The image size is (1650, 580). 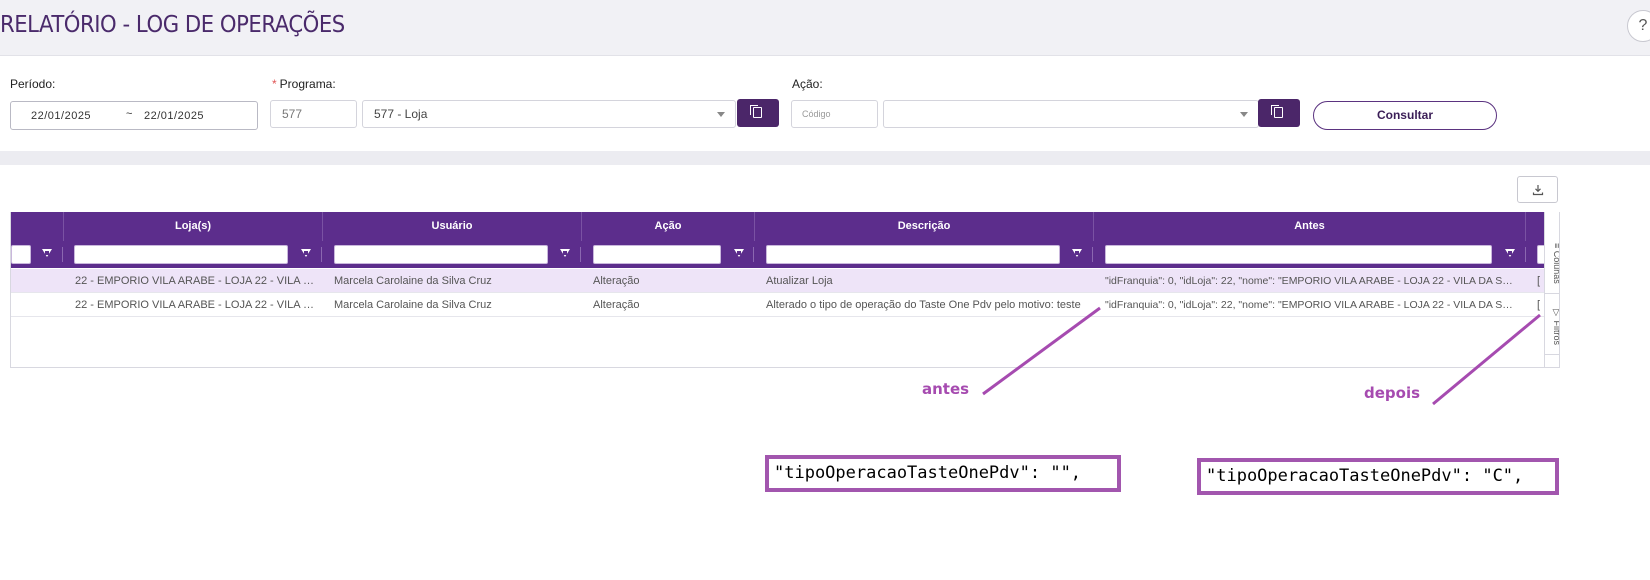 What do you see at coordinates (1486, 359) in the screenshot?
I see `depois-arrow` at bounding box center [1486, 359].